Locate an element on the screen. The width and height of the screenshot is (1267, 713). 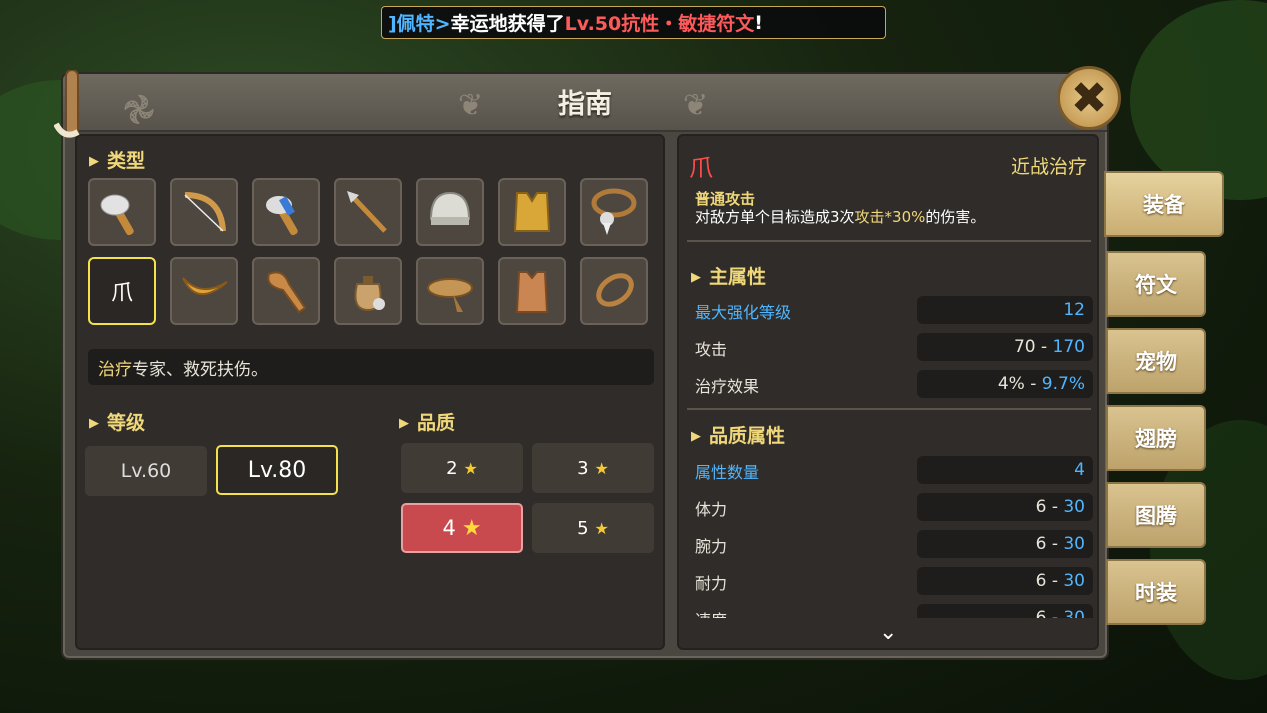
attr-row: 体力 6 - 30 is located at coordinates (893, 507).